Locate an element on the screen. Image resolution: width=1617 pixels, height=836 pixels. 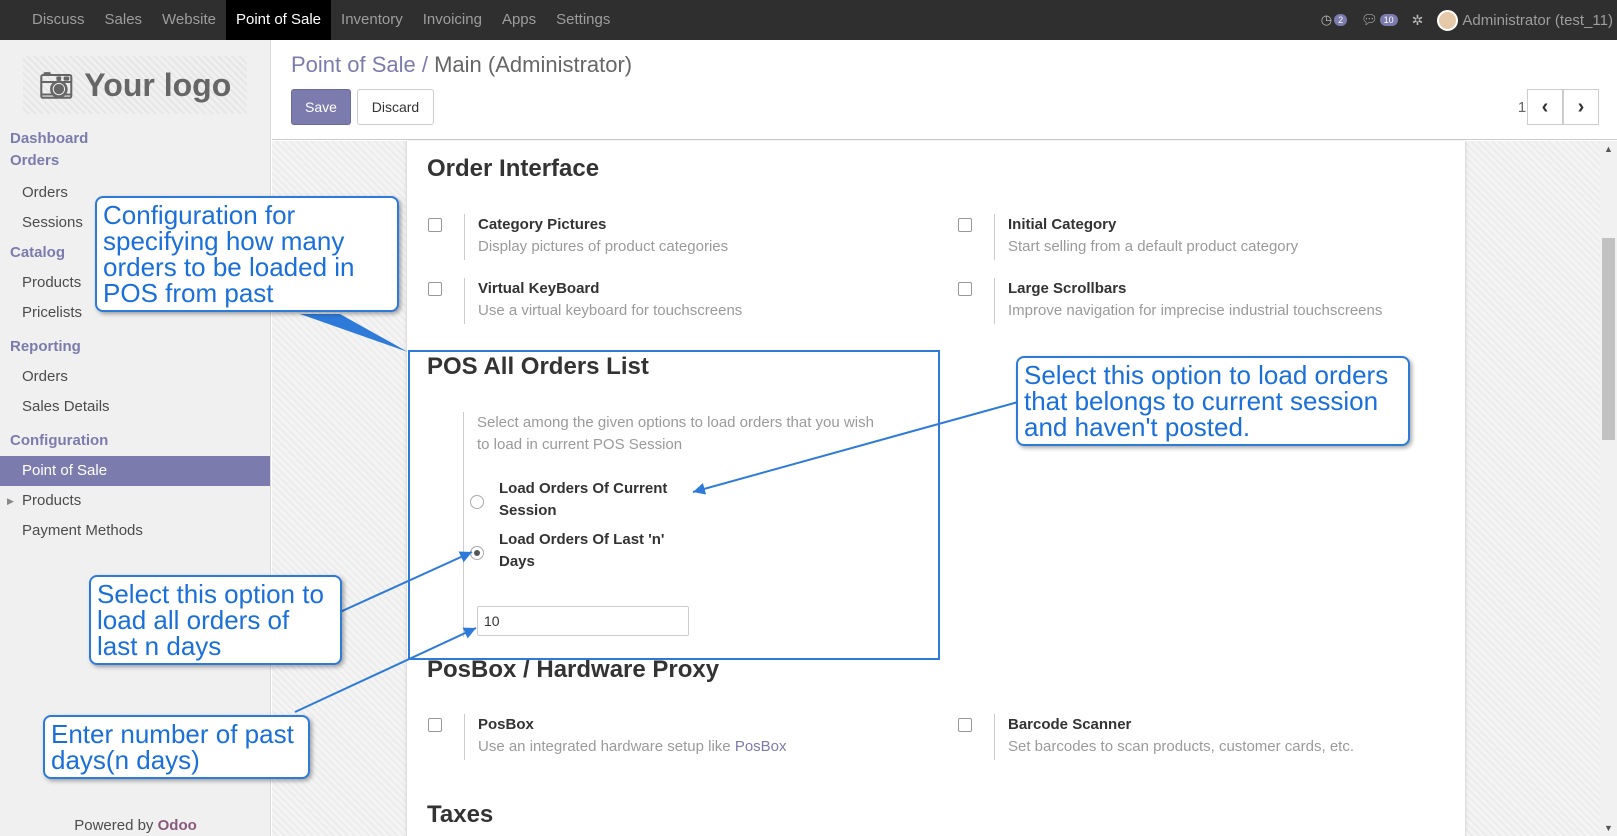
chevron-right-icon: › is located at coordinates (1581, 106).